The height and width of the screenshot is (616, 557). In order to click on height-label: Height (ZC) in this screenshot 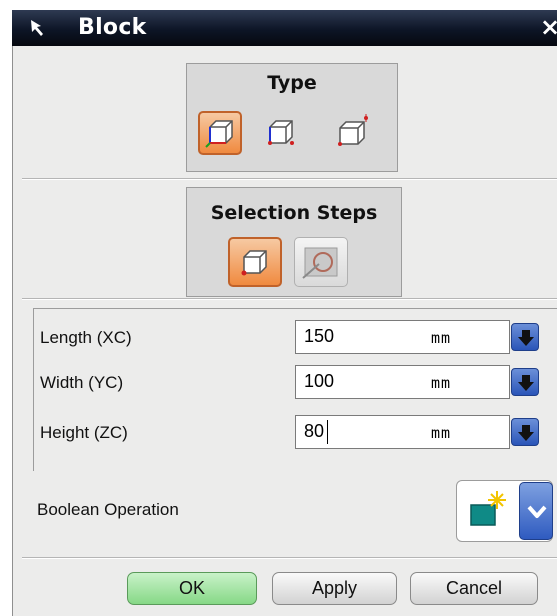, I will do `click(84, 432)`.